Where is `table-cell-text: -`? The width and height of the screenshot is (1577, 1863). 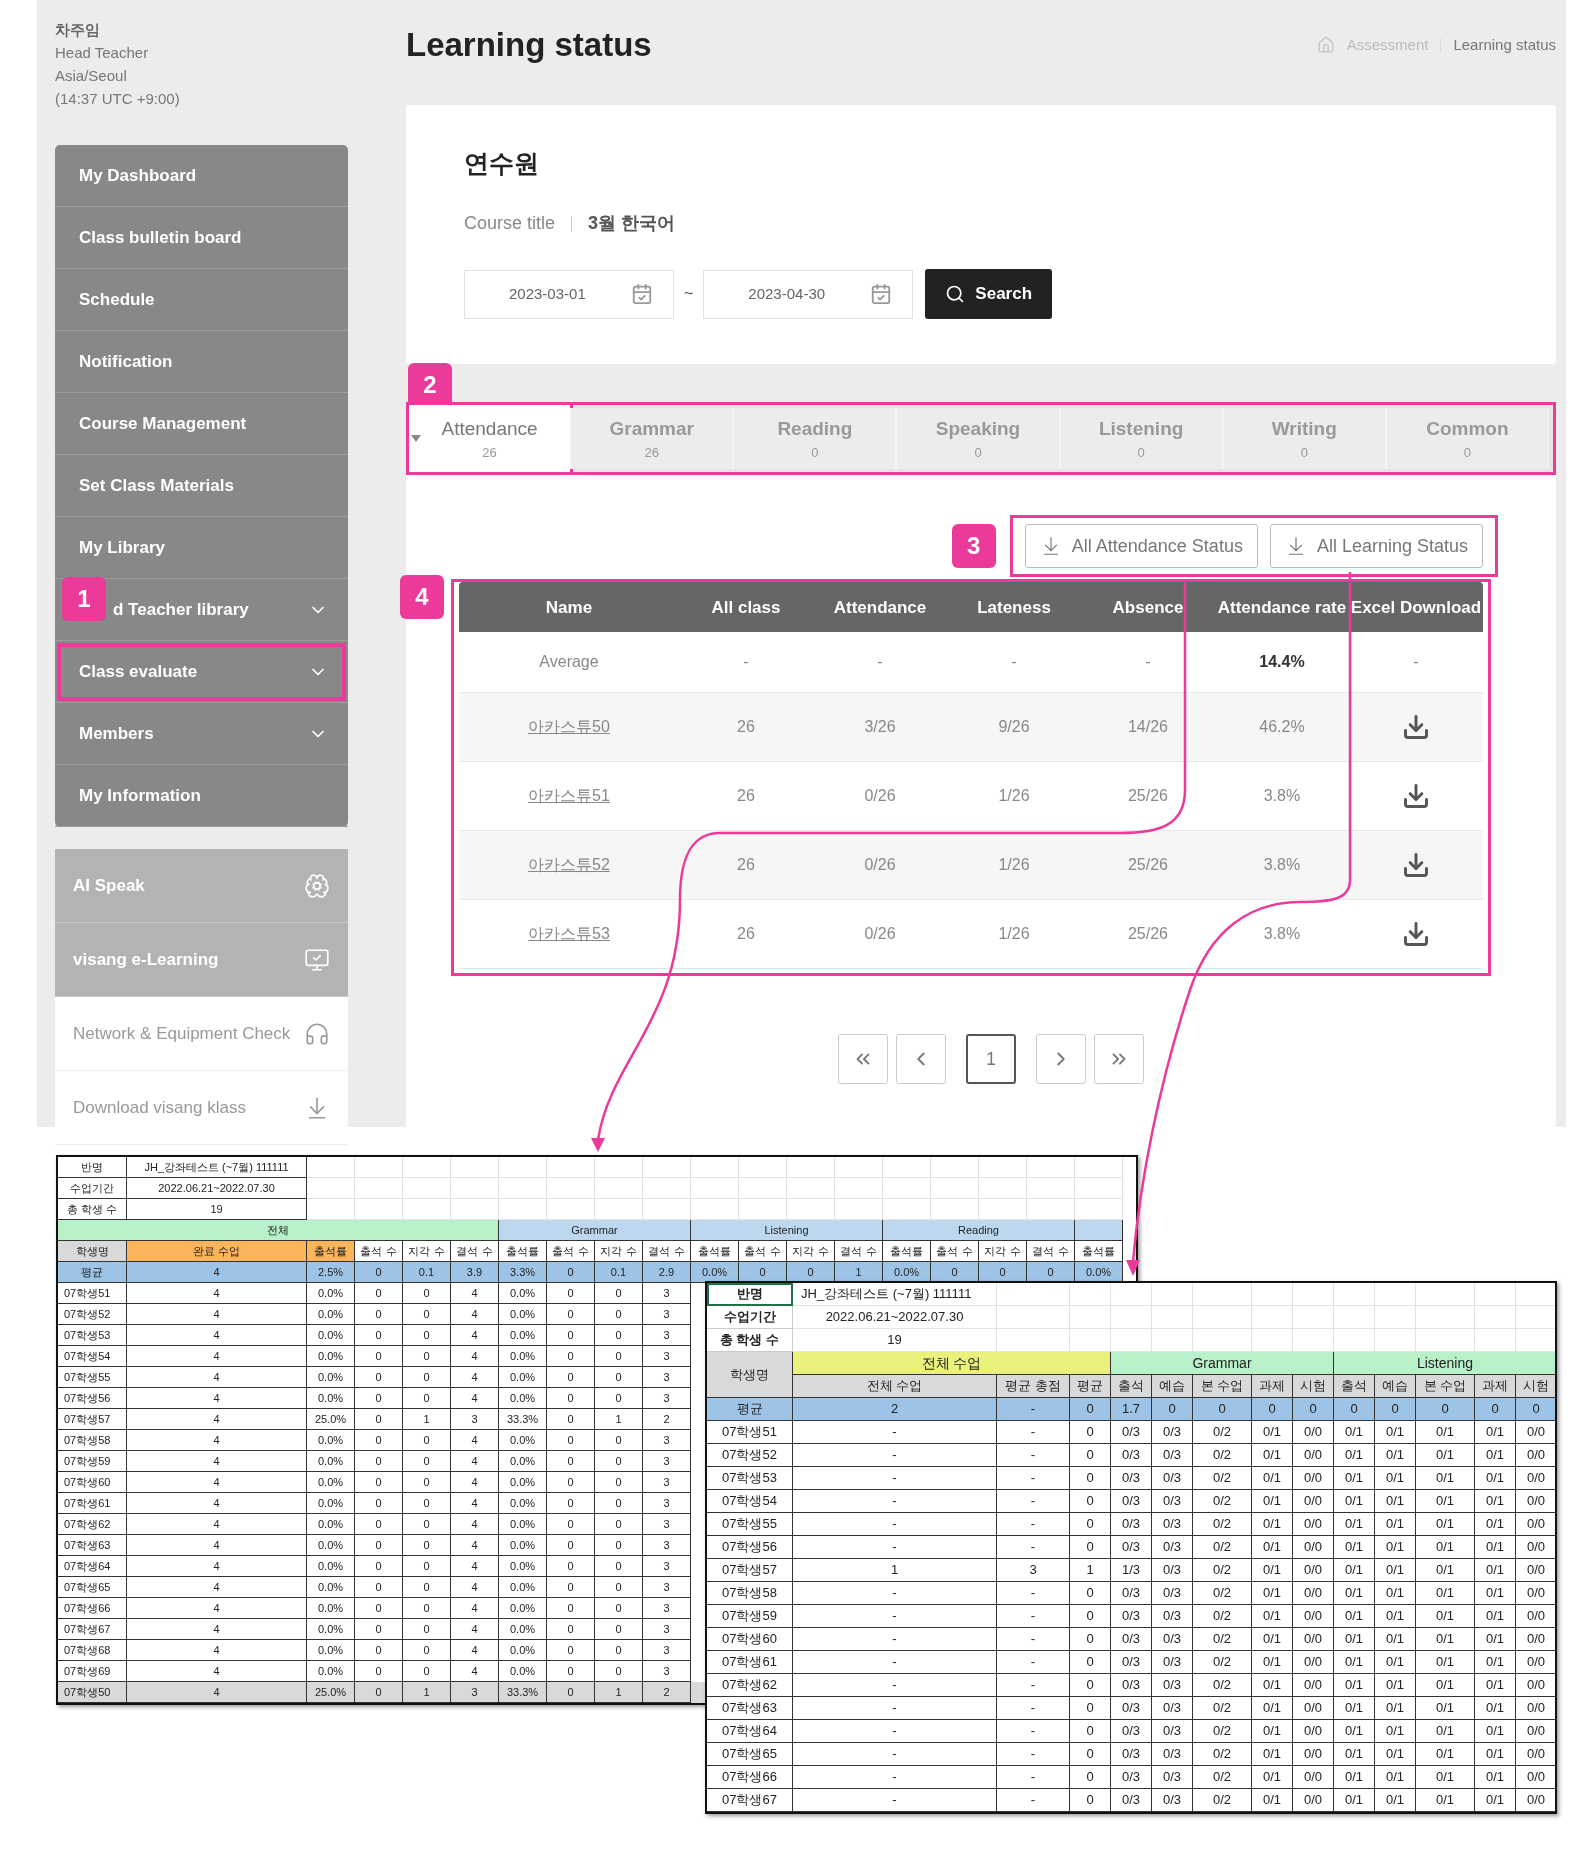 table-cell-text: - is located at coordinates (880, 662).